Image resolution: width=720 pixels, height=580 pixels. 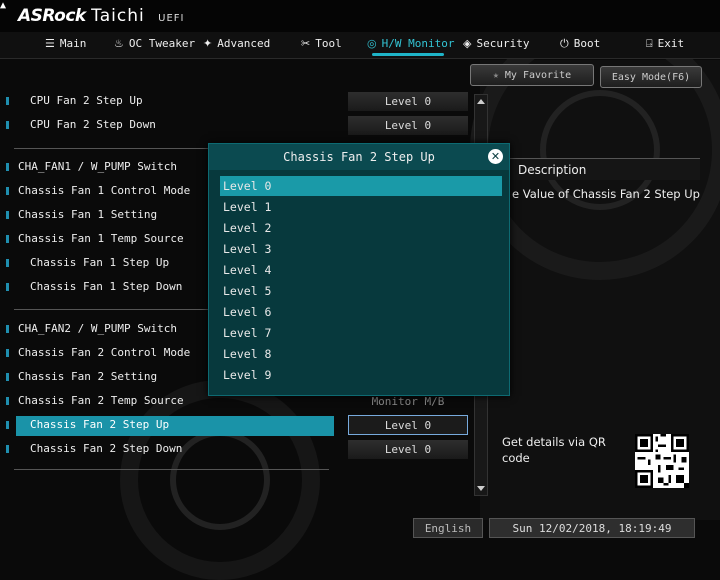 I want to click on tab-label: H/W Monitor, so click(x=418, y=43).